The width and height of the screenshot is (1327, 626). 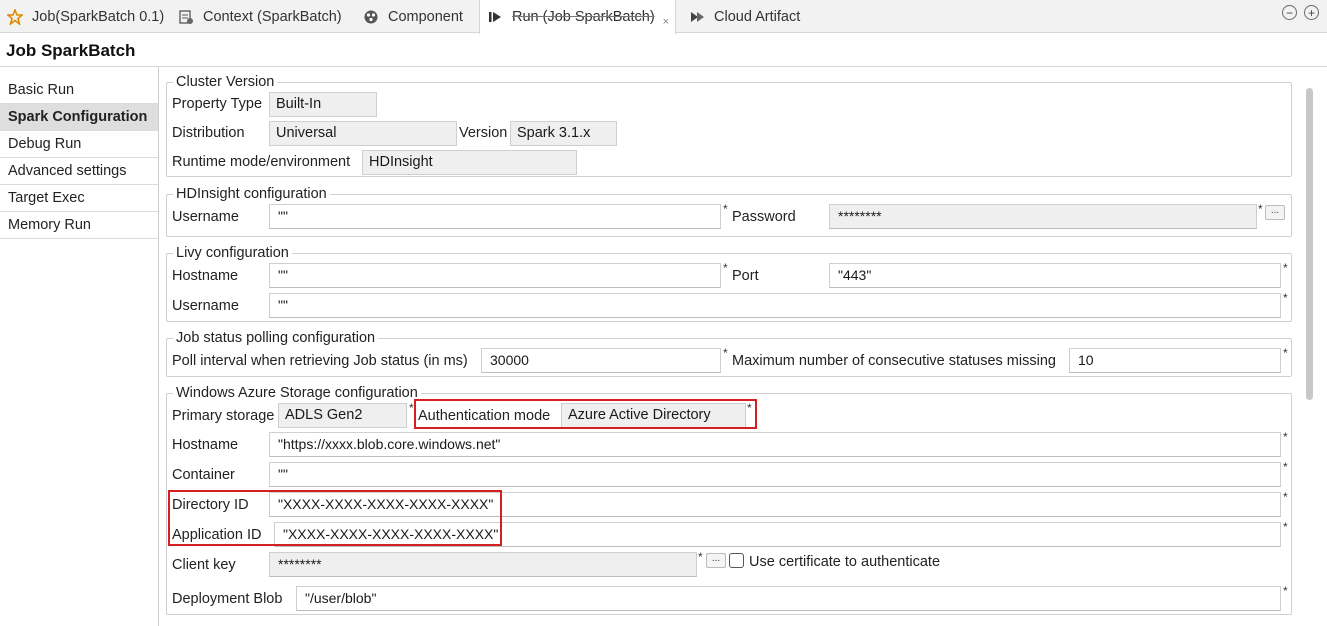 What do you see at coordinates (79, 225) in the screenshot?
I see `sidebar-item-memory-run: Memory Run` at bounding box center [79, 225].